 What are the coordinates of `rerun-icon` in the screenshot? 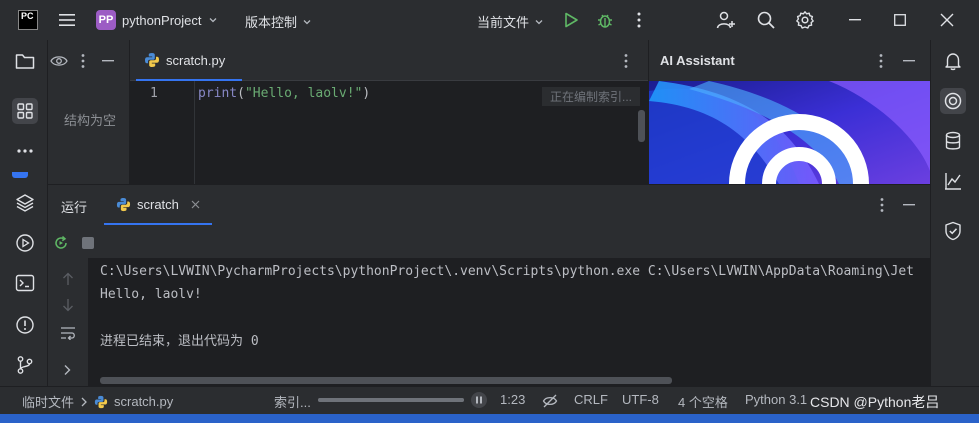 It's located at (61, 242).